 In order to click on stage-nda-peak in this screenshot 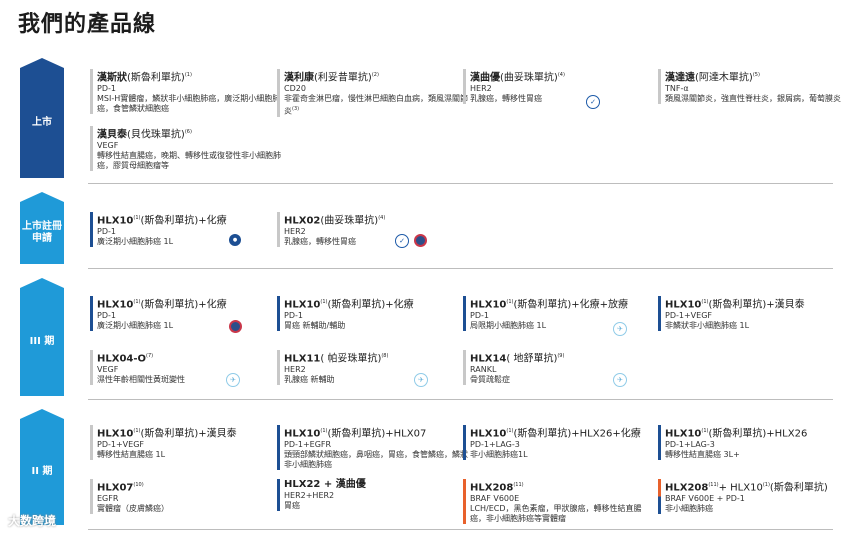, I will do `click(42, 197)`.